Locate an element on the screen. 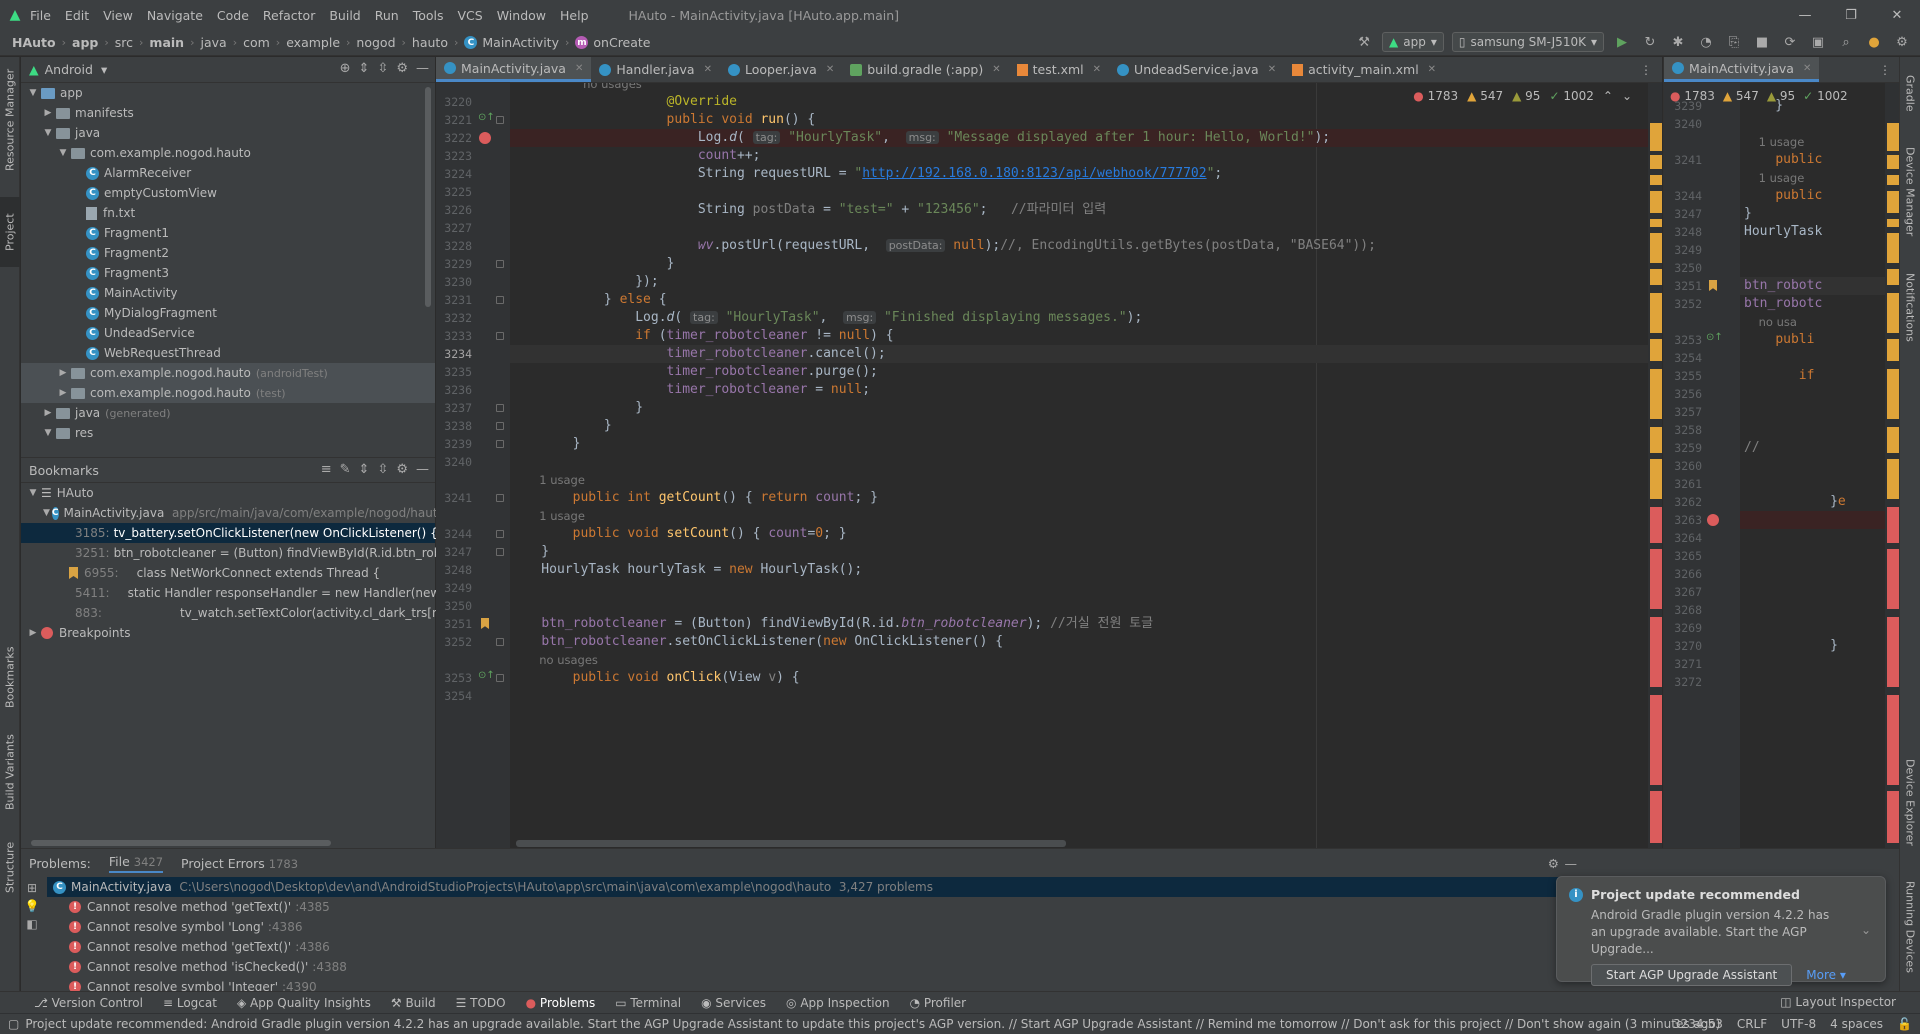  line-separator: CRLF is located at coordinates (1752, 1024).